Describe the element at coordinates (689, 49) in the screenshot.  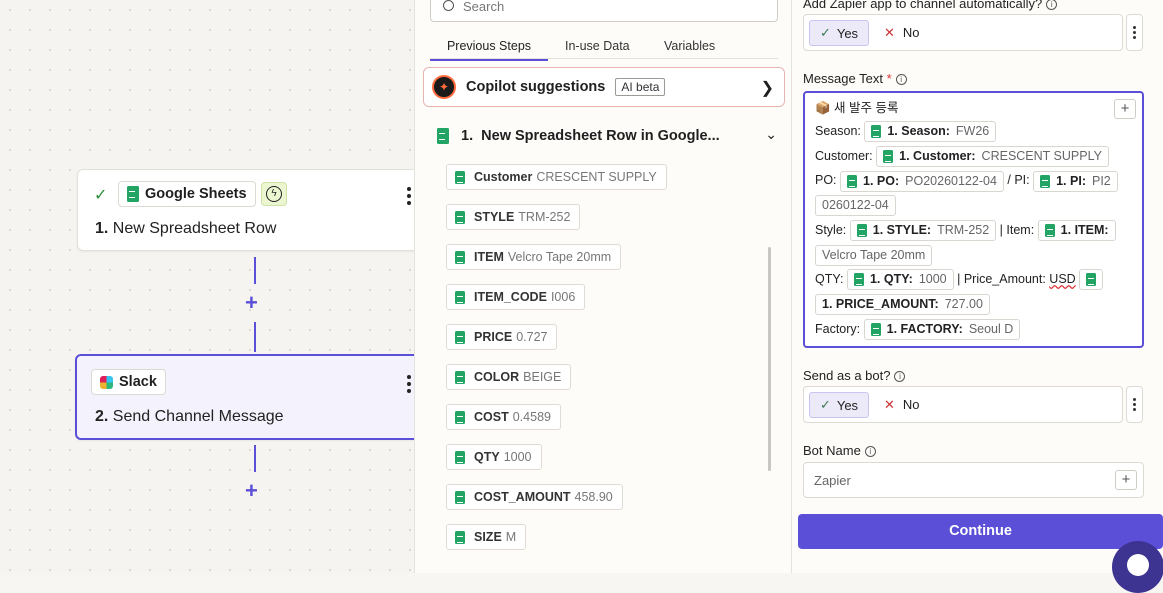
I see `tab-variables: Variables` at that location.